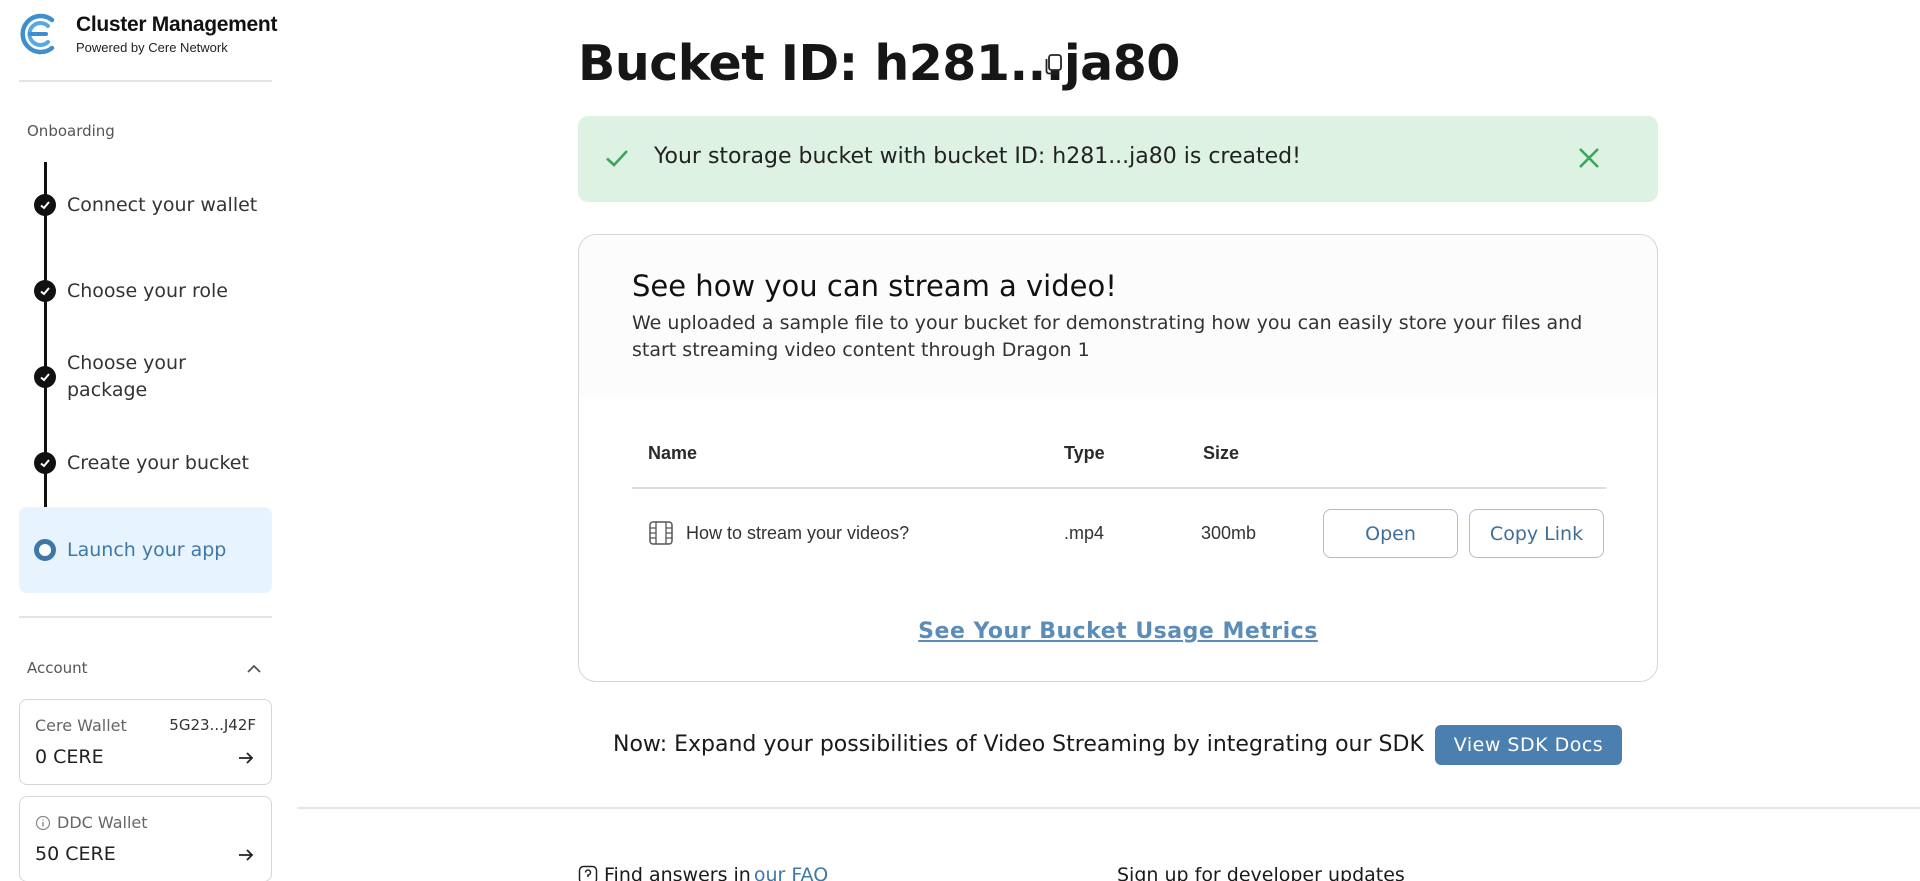 This screenshot has width=1920, height=881. I want to click on step-launch-app: Launch your app, so click(145, 550).